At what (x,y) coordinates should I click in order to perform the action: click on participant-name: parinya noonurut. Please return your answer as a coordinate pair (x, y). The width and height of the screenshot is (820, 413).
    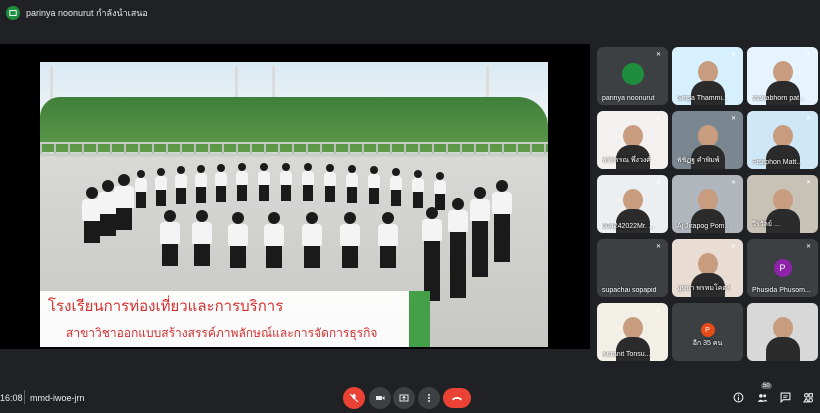
    Looking at the image, I should click on (628, 98).